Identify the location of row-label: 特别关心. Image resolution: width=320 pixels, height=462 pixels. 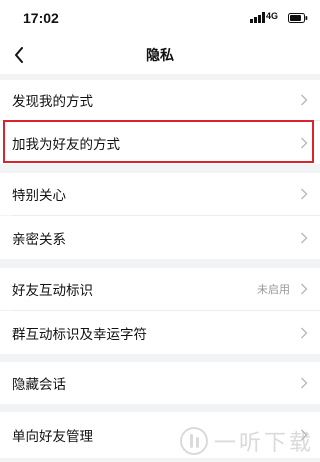
(39, 196).